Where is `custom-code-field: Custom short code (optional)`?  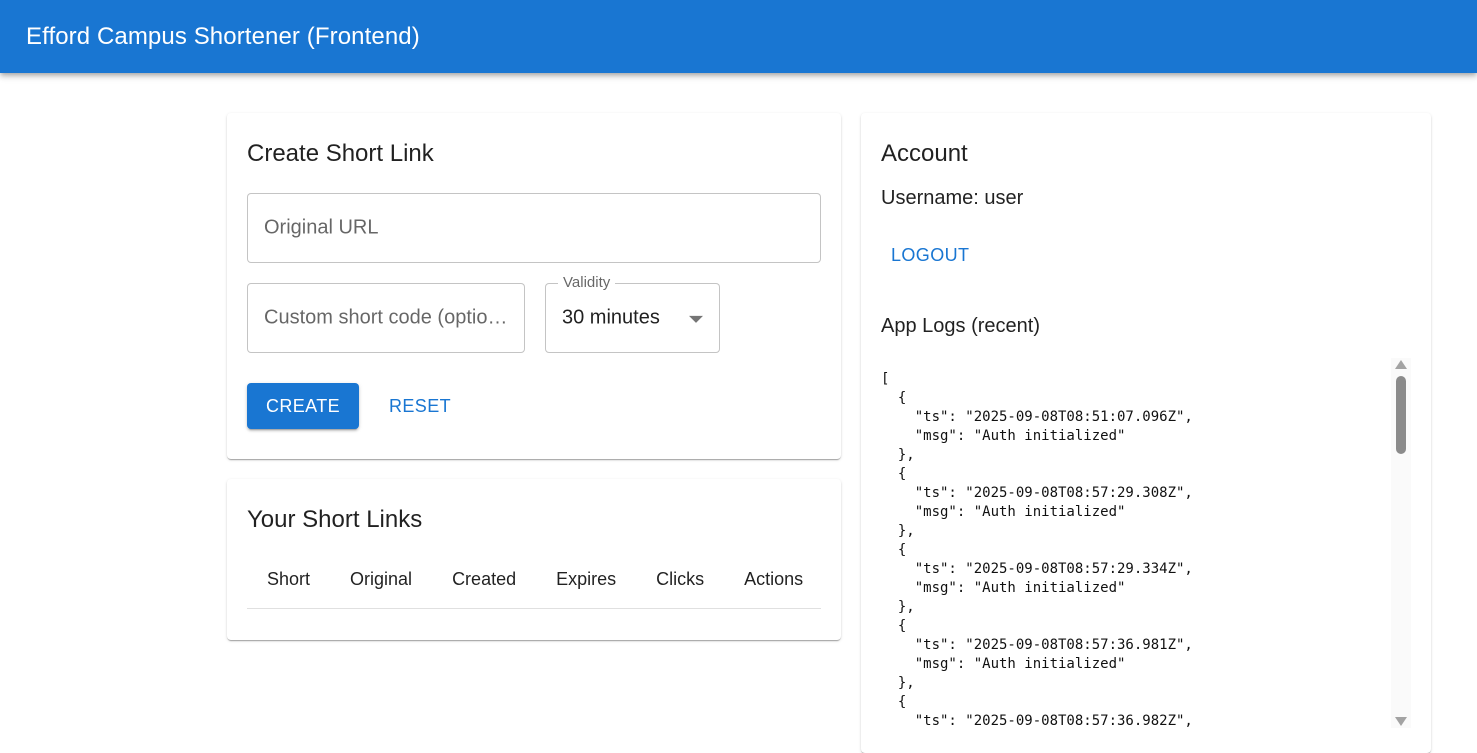 custom-code-field: Custom short code (optional) is located at coordinates (386, 318).